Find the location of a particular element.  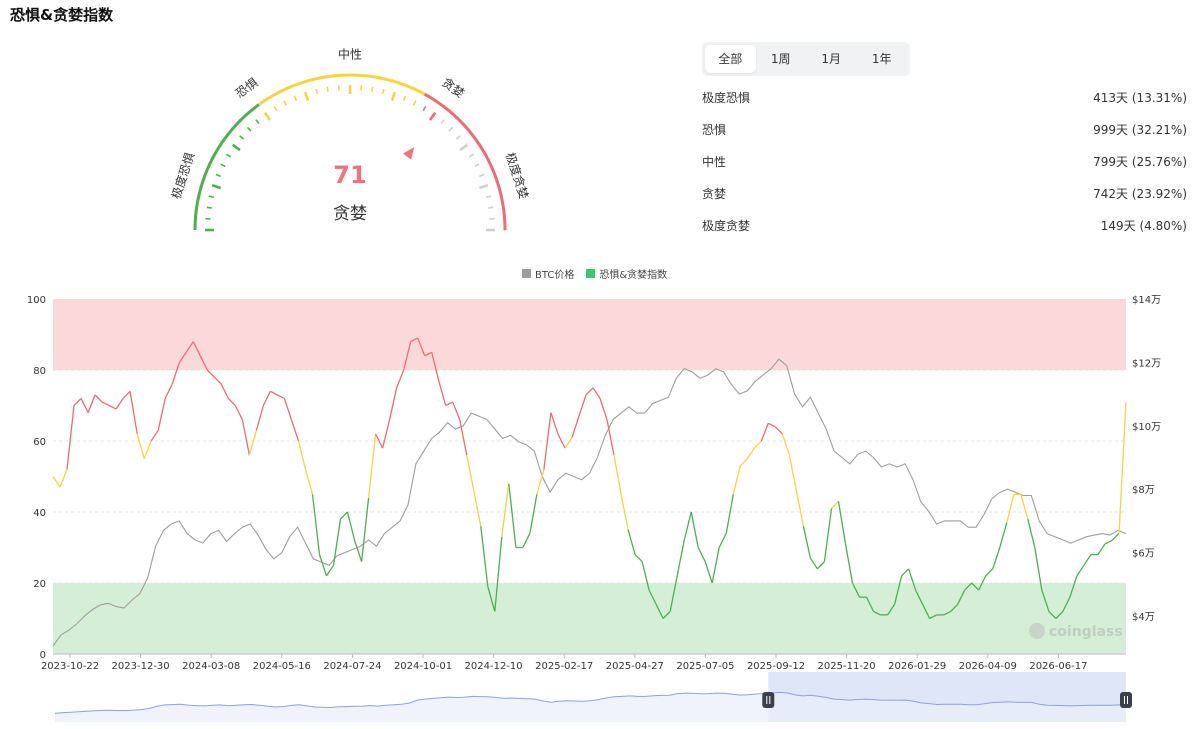

y-right-tick-label: $4万 is located at coordinates (1143, 617).